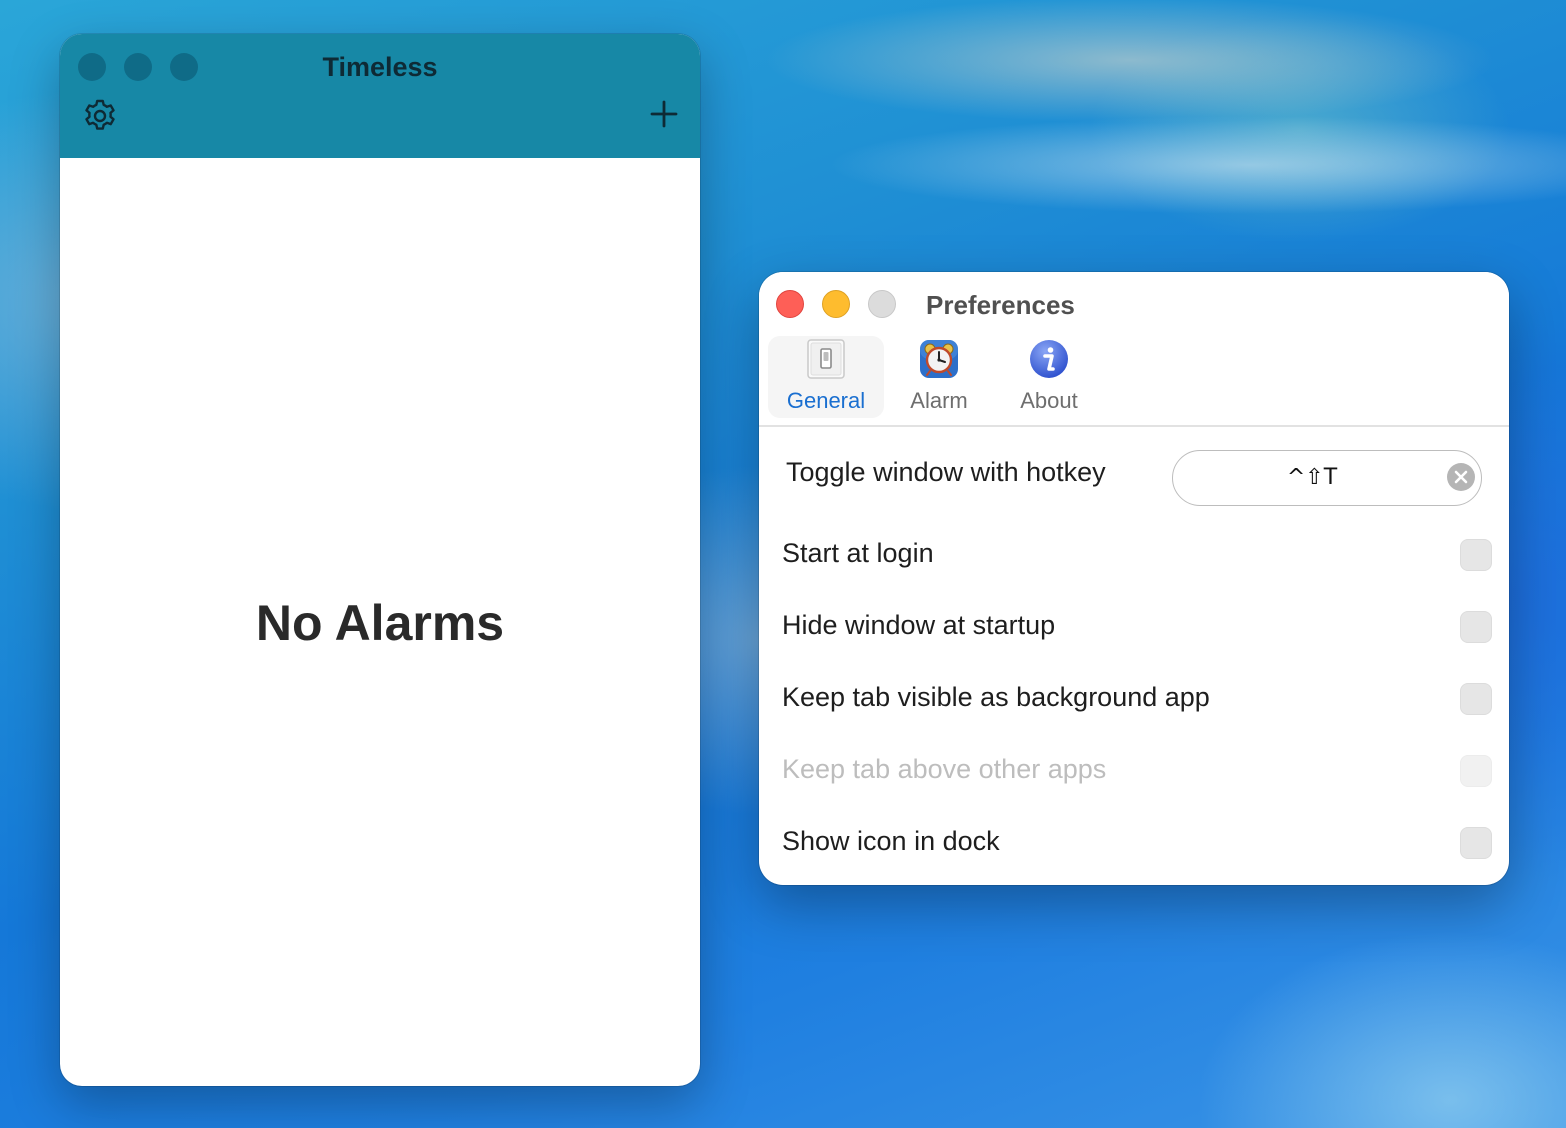 This screenshot has width=1566, height=1128. I want to click on tab-about: About, so click(1049, 377).